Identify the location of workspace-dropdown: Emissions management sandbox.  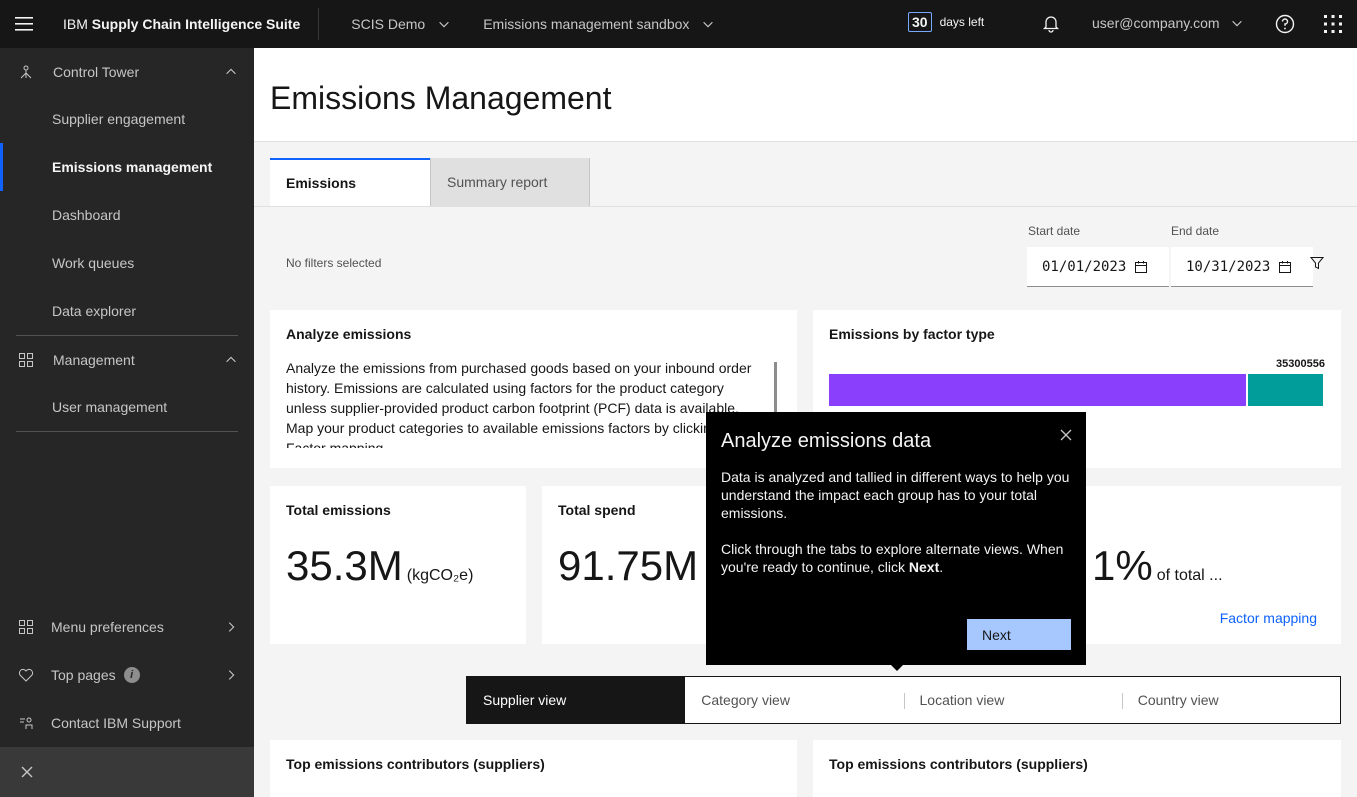
(599, 24).